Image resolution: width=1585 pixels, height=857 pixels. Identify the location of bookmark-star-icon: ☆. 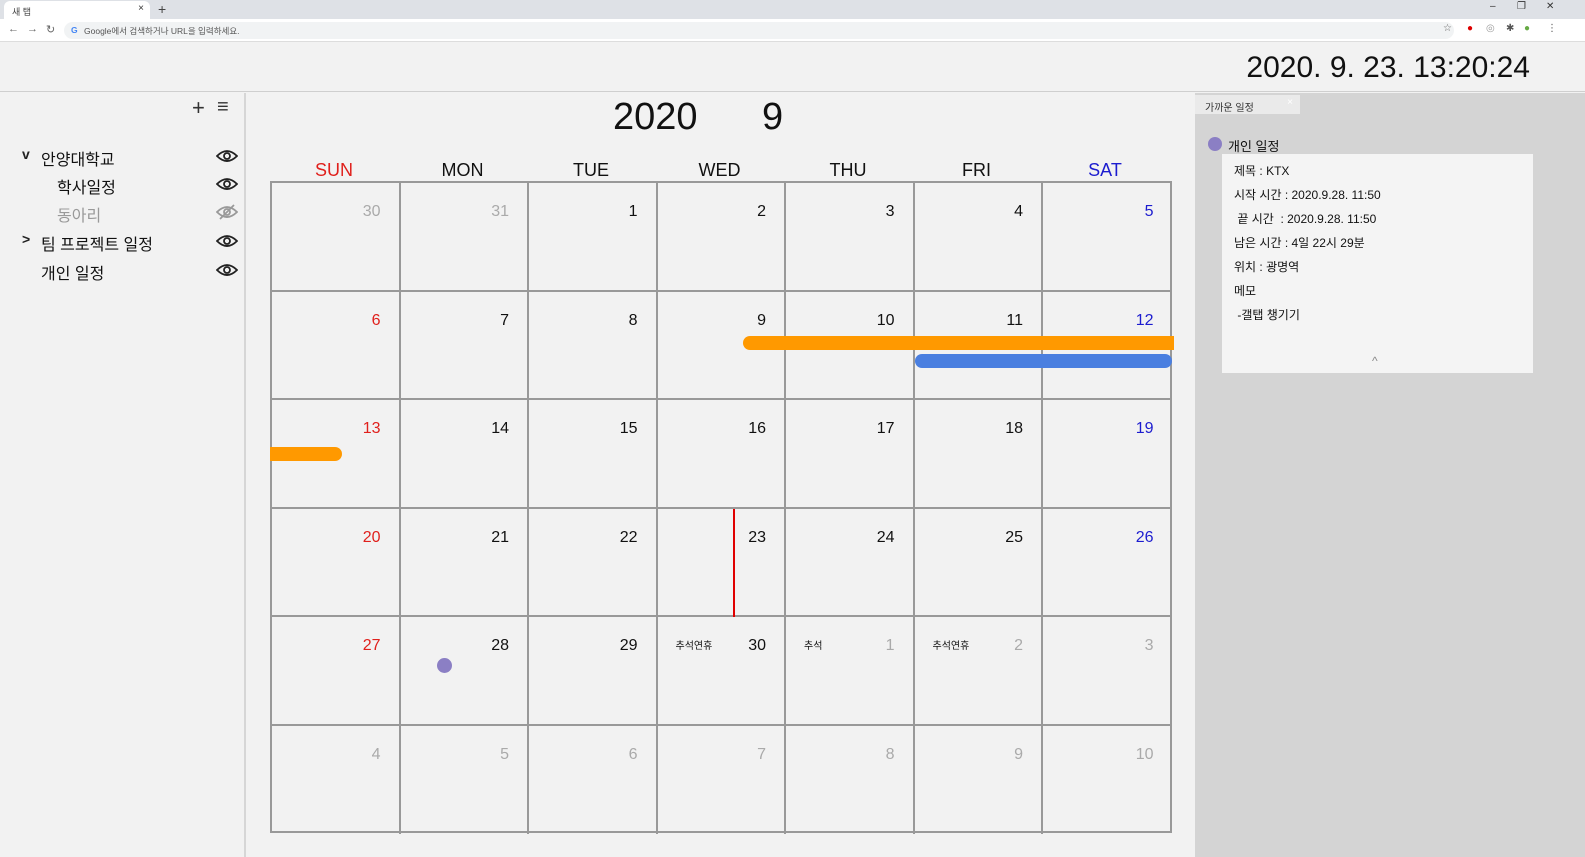
(1447, 28).